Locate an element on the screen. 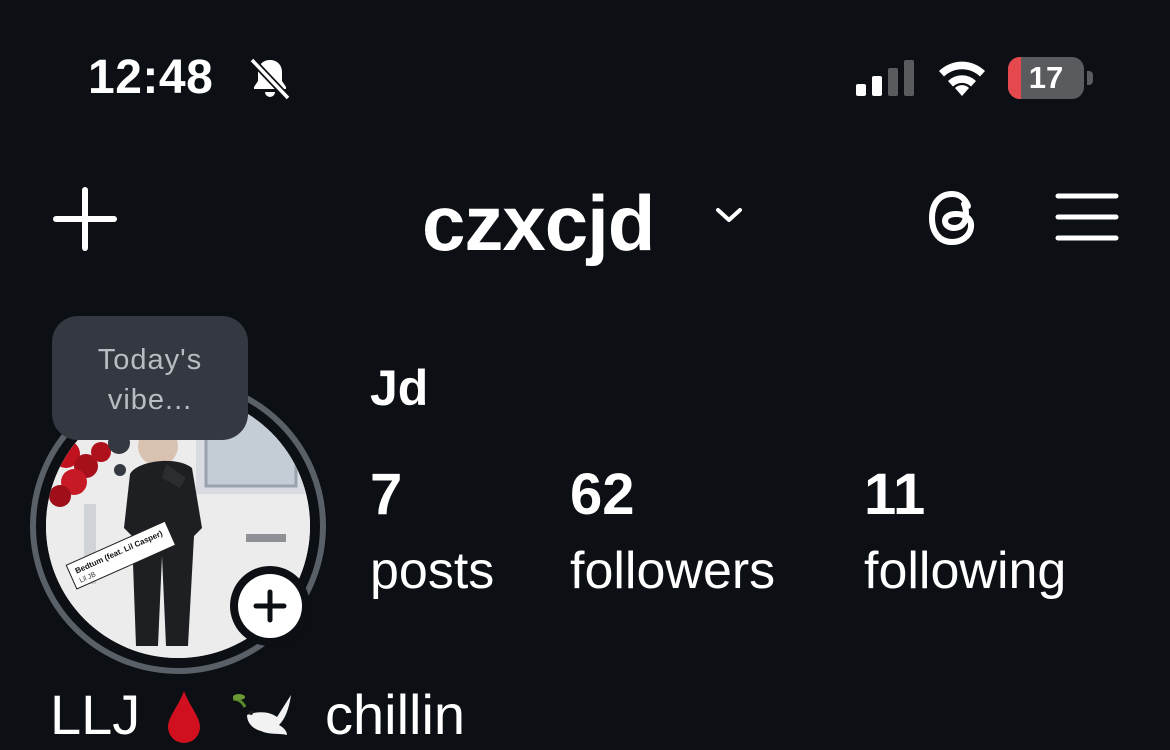 The width and height of the screenshot is (1170, 750). profile-username: czxcjd is located at coordinates (538, 223).